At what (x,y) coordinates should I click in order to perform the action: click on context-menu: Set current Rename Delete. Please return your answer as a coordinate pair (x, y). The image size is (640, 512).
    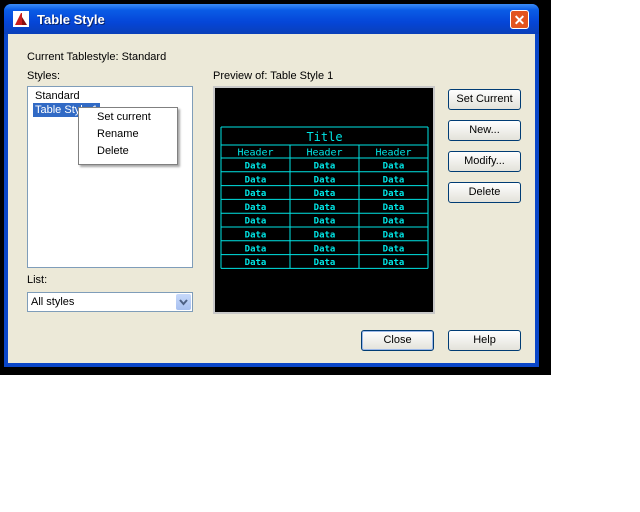
    Looking at the image, I should click on (128, 136).